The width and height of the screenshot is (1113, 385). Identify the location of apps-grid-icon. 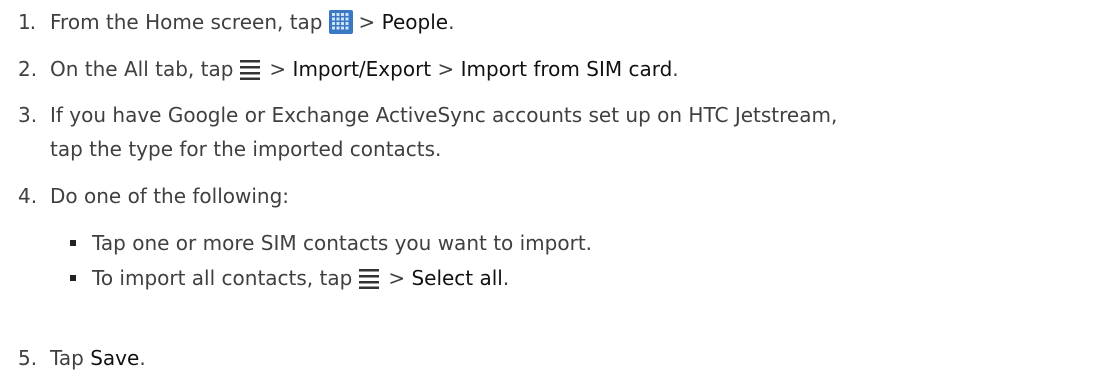
(340, 22).